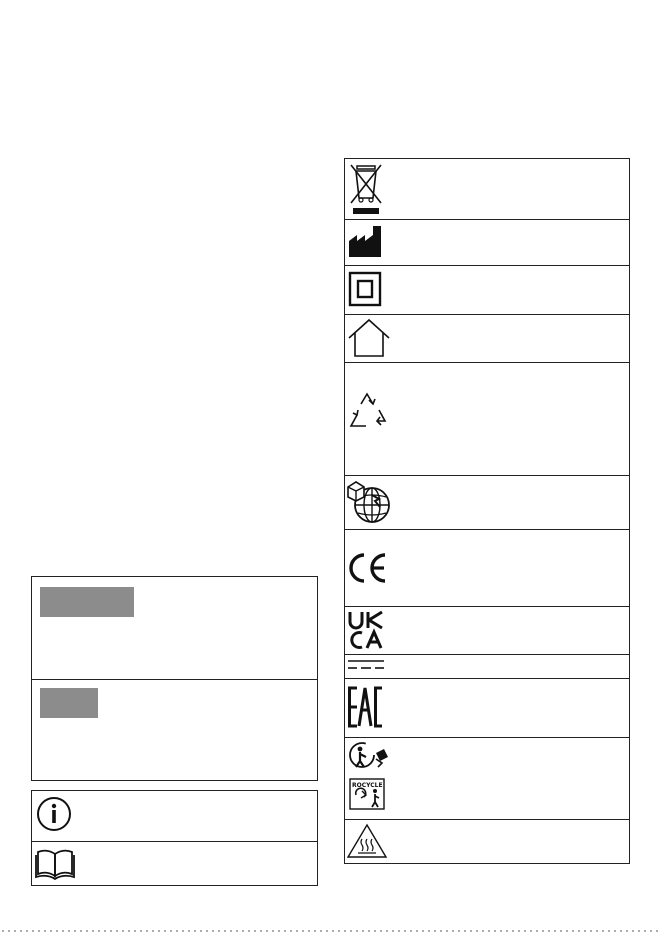 This screenshot has width=662, height=933. Describe the element at coordinates (331, 931) in the screenshot. I see `page-bottom-edge` at that location.